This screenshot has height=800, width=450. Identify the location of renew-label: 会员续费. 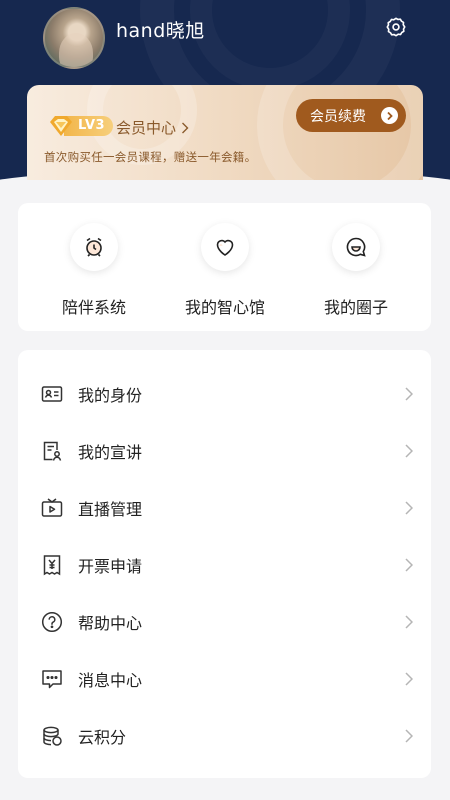
(338, 116).